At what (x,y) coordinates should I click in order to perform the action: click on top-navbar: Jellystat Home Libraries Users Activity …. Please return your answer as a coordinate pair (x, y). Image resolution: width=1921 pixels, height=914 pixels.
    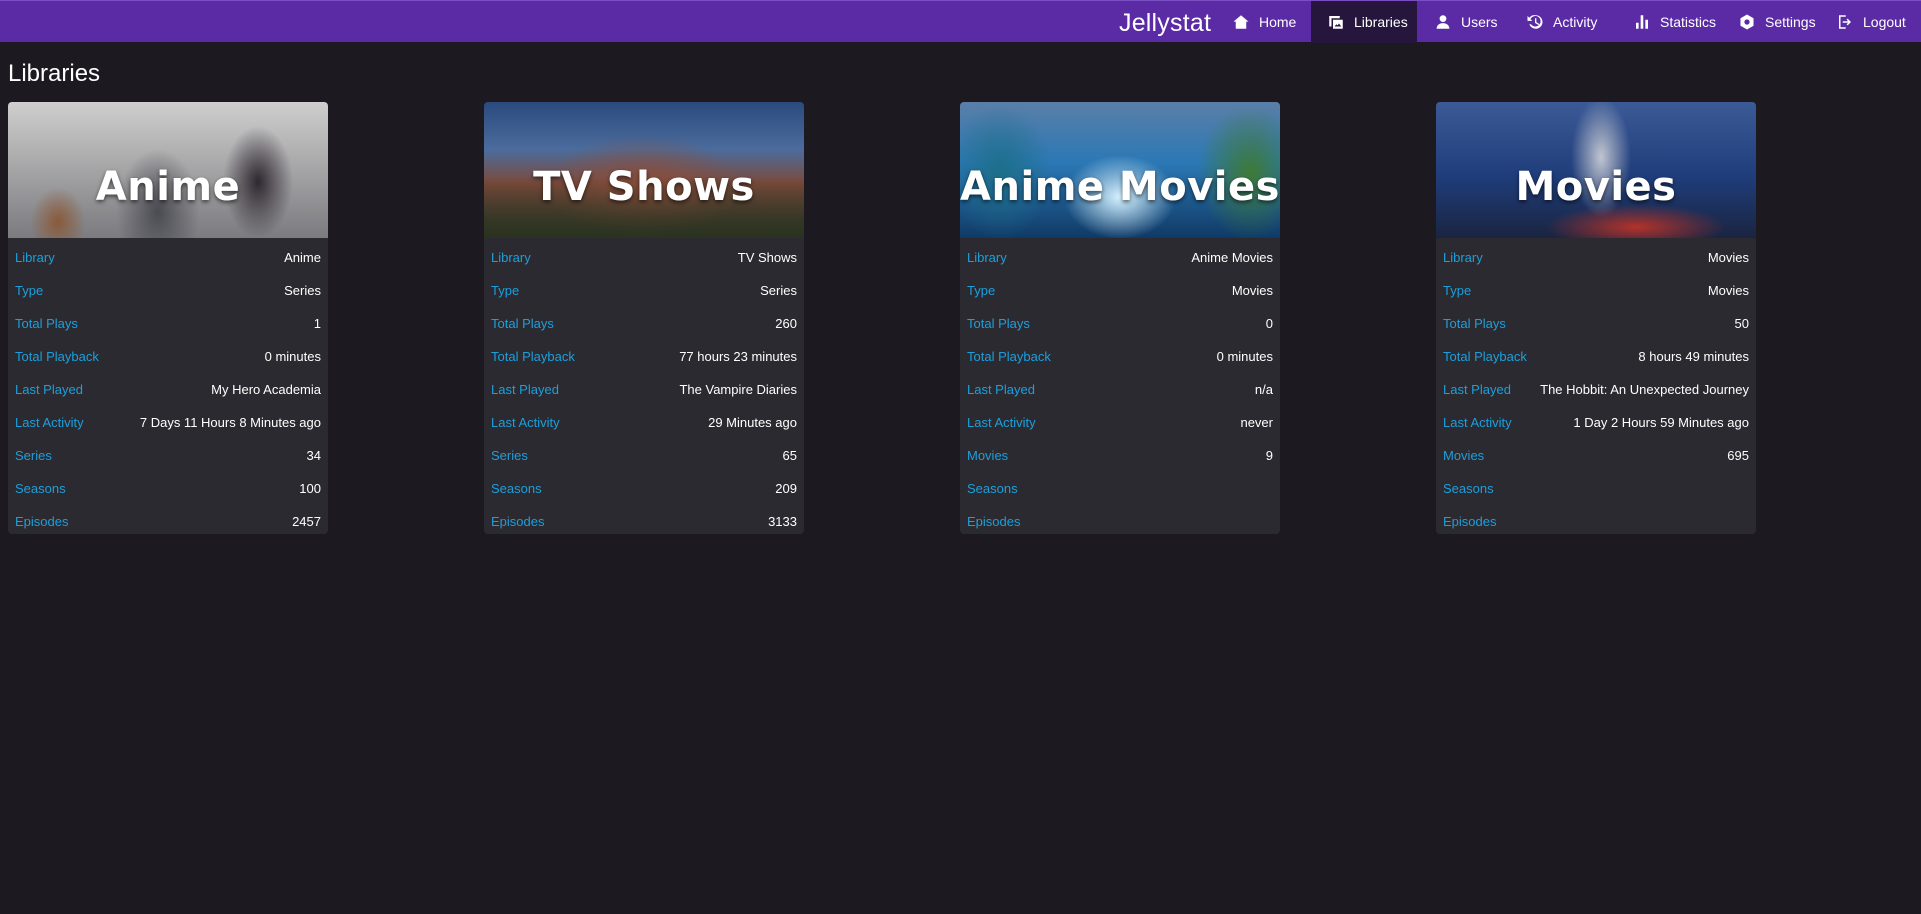
    Looking at the image, I should click on (960, 21).